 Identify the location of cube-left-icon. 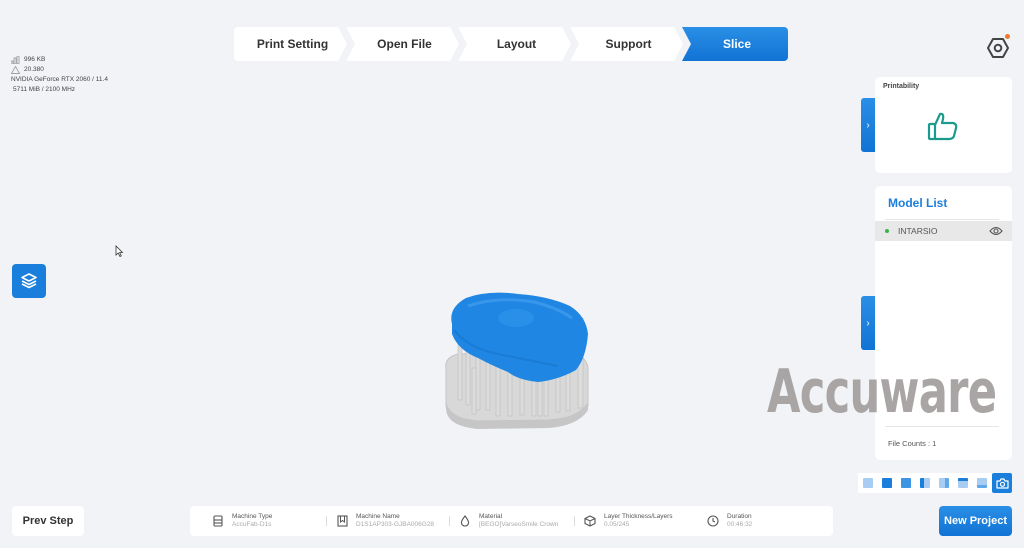
(925, 483).